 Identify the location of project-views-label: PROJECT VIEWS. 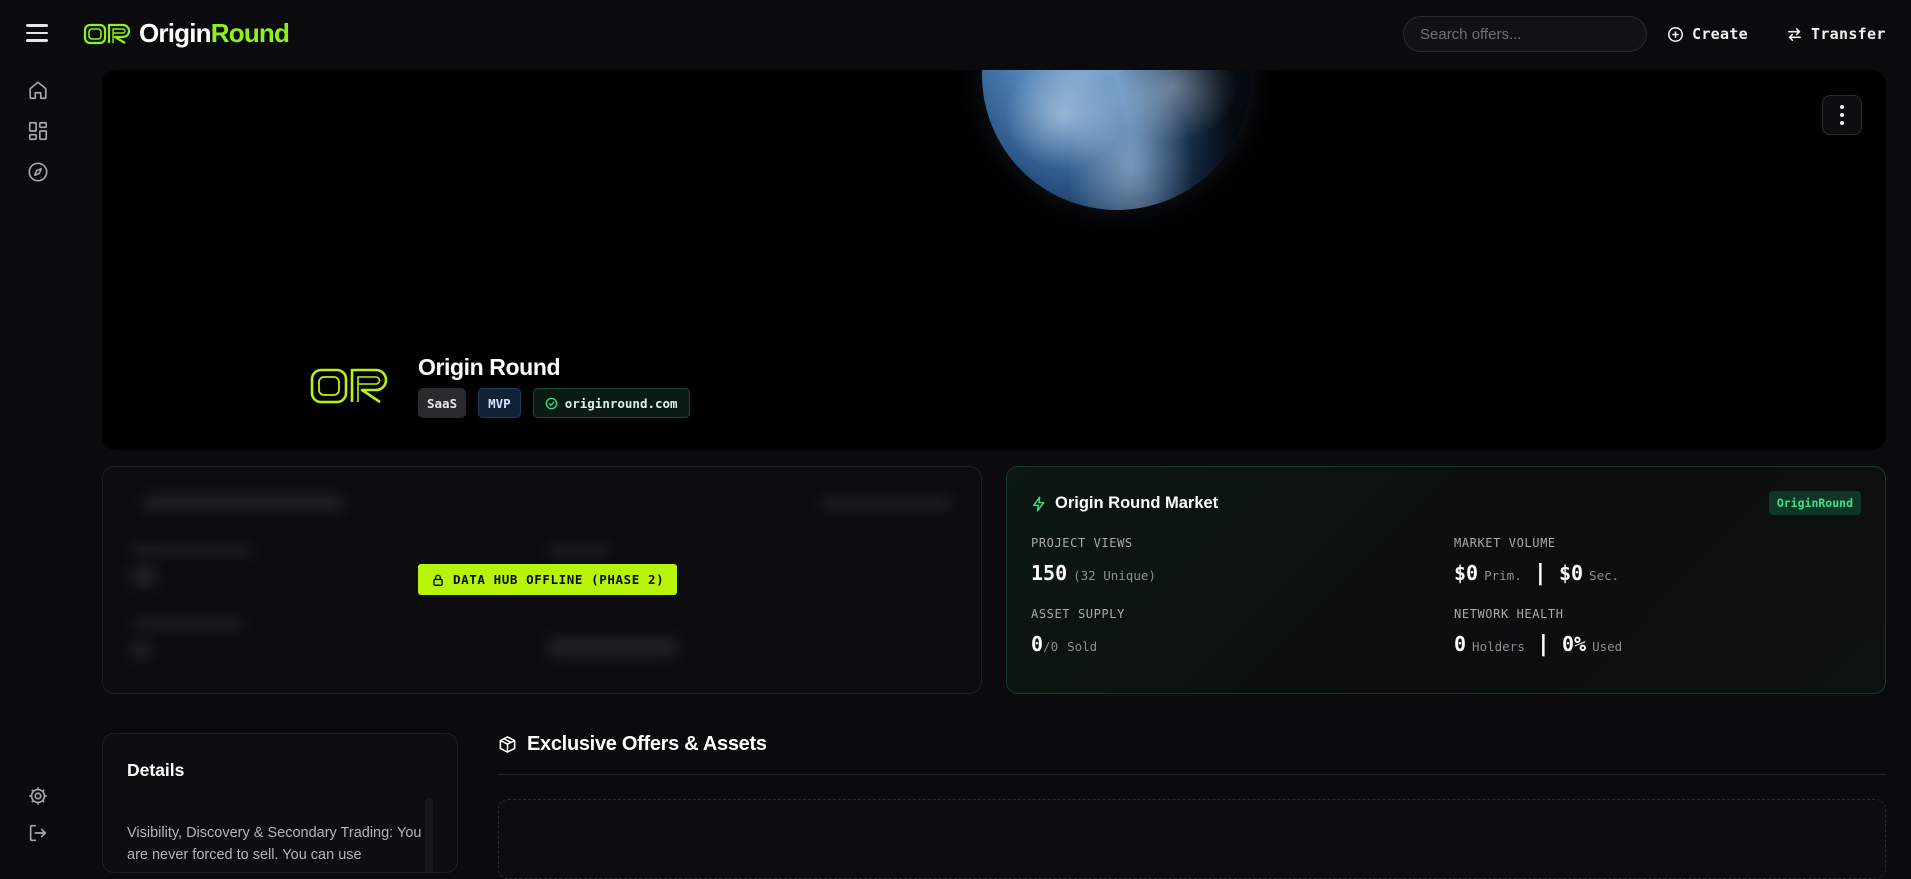
(1082, 543).